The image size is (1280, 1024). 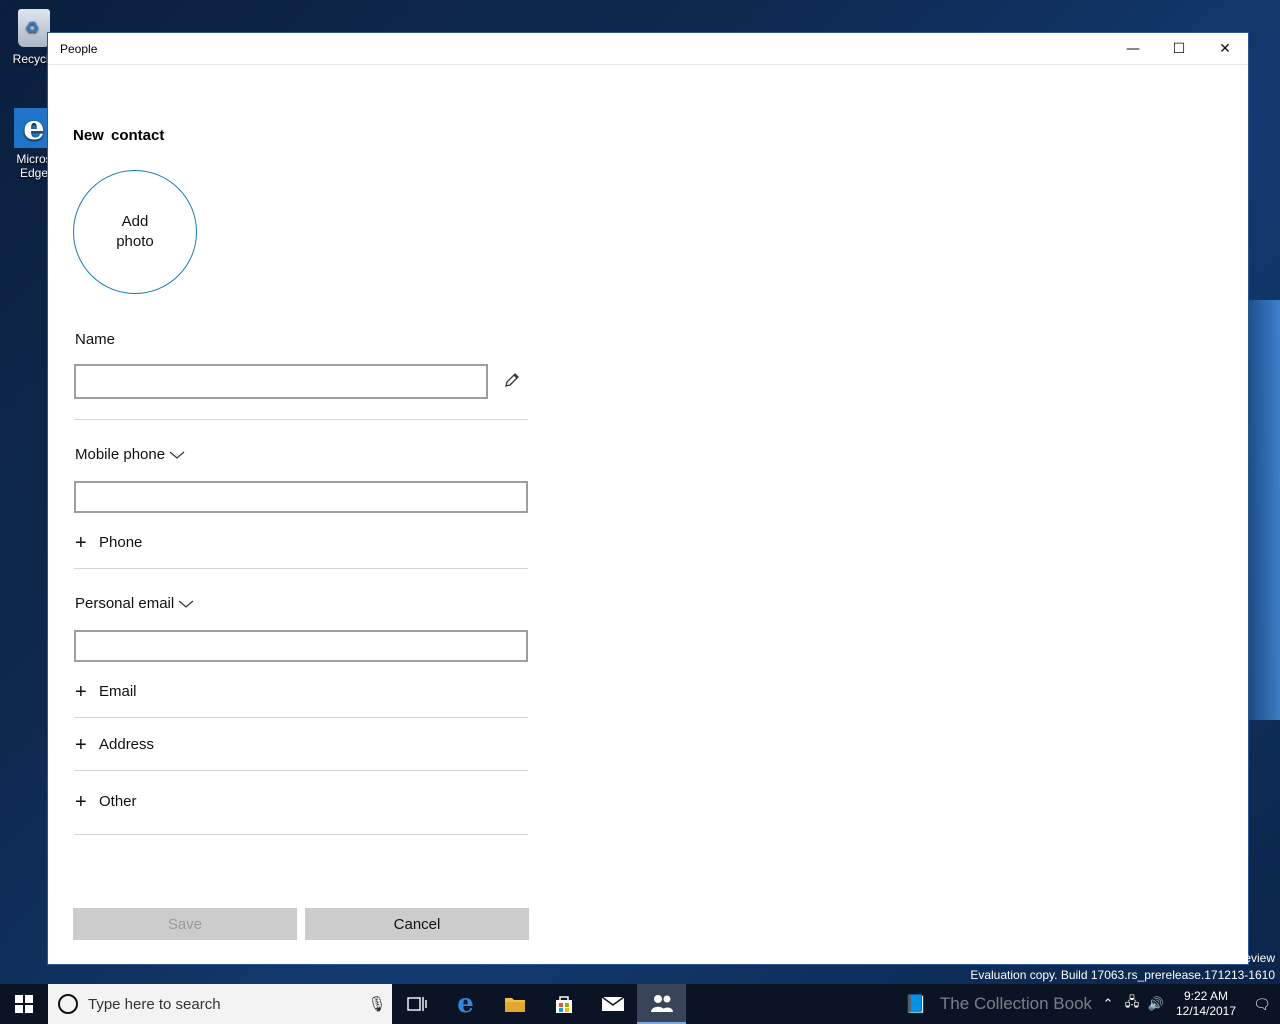 I want to click on clock-time: 9:22 AM, so click(x=1206, y=996).